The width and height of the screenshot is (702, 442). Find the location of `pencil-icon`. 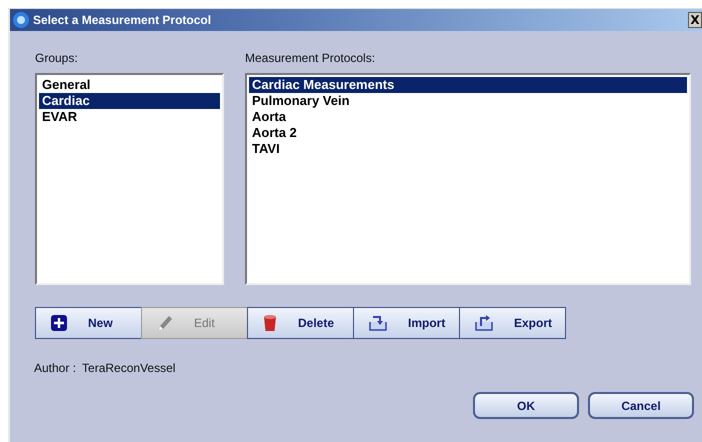

pencil-icon is located at coordinates (165, 323).